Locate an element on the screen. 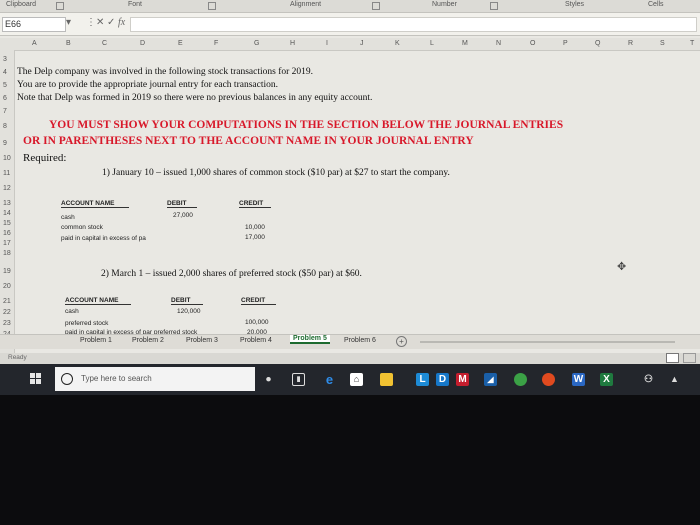 This screenshot has width=700, height=525. column-header: R is located at coordinates (630, 43).